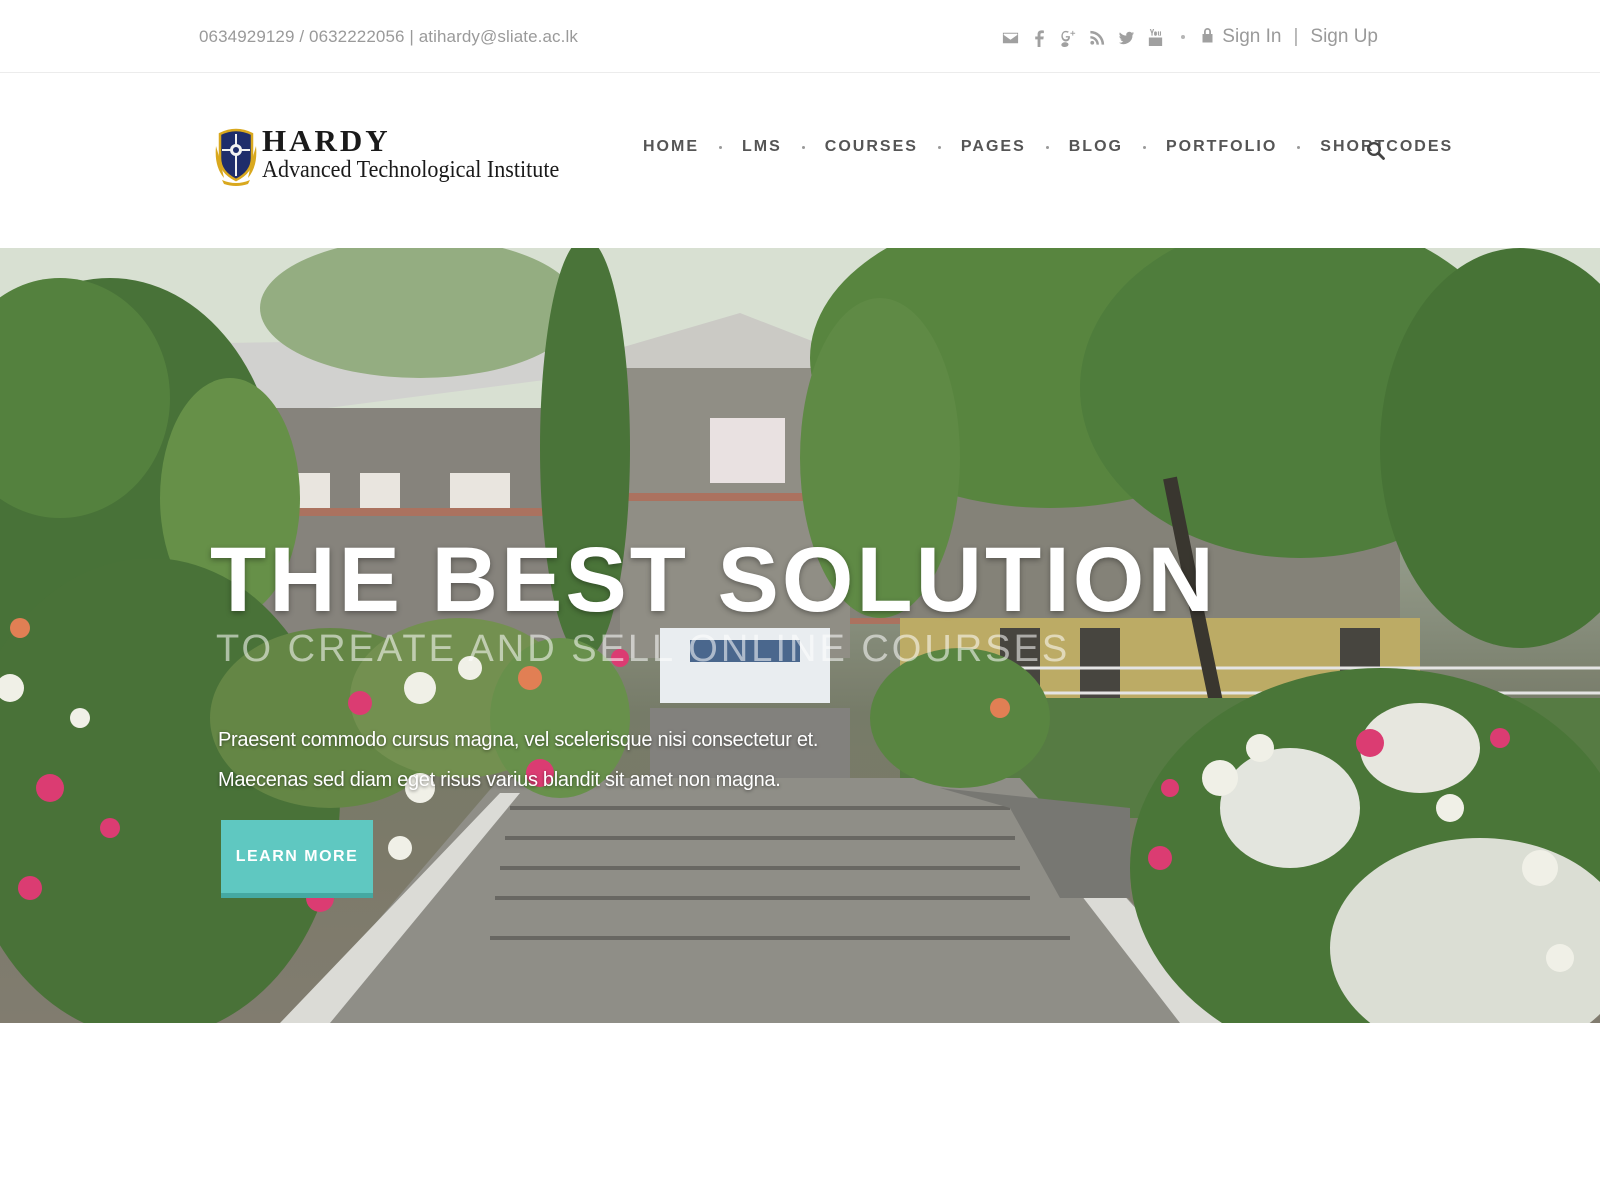 The width and height of the screenshot is (1600, 1200). I want to click on social-links, so click(1083, 37).